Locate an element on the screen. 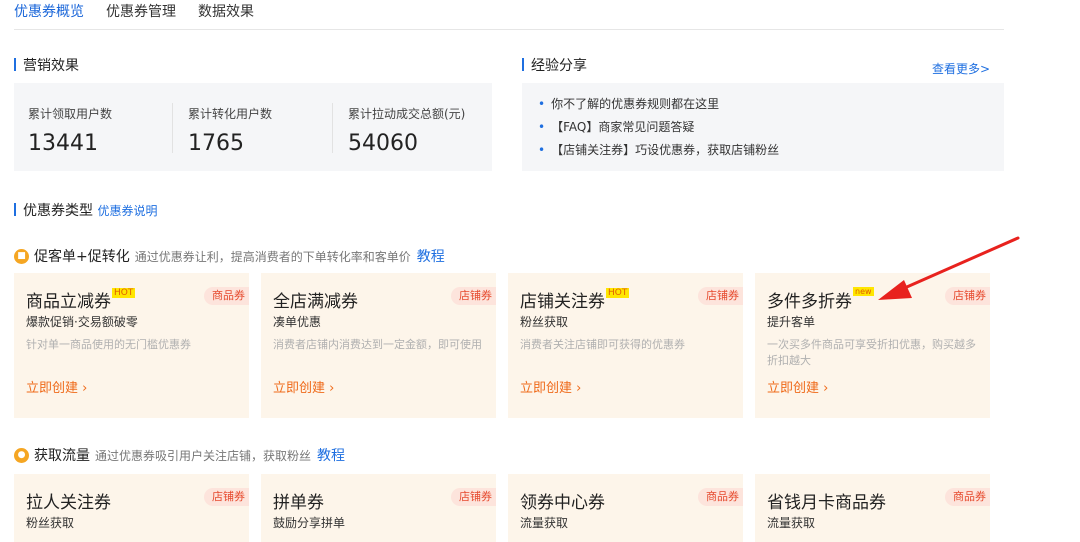 The image size is (1080, 542). annotation-arrow is located at coordinates (949, 268).